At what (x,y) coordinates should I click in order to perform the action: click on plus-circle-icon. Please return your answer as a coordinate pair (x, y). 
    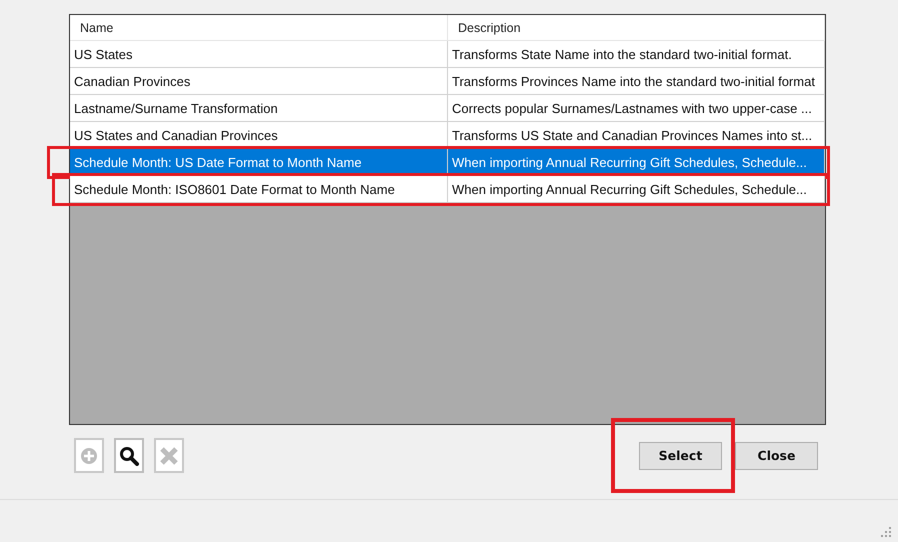
    Looking at the image, I should click on (89, 455).